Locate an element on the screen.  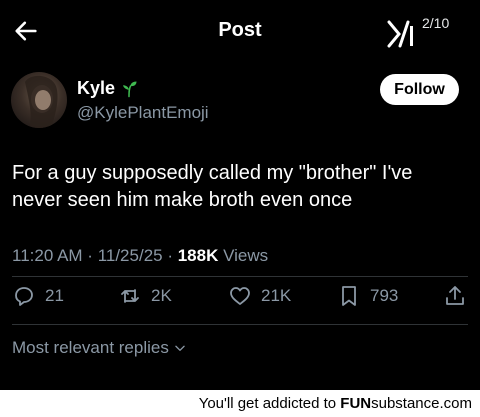
watermark-prefix: You'll get addicted to is located at coordinates (269, 403).